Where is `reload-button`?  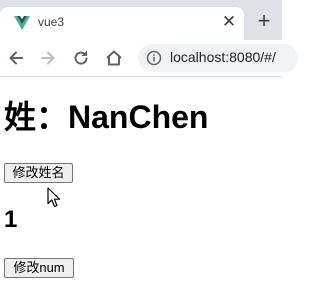 reload-button is located at coordinates (81, 58).